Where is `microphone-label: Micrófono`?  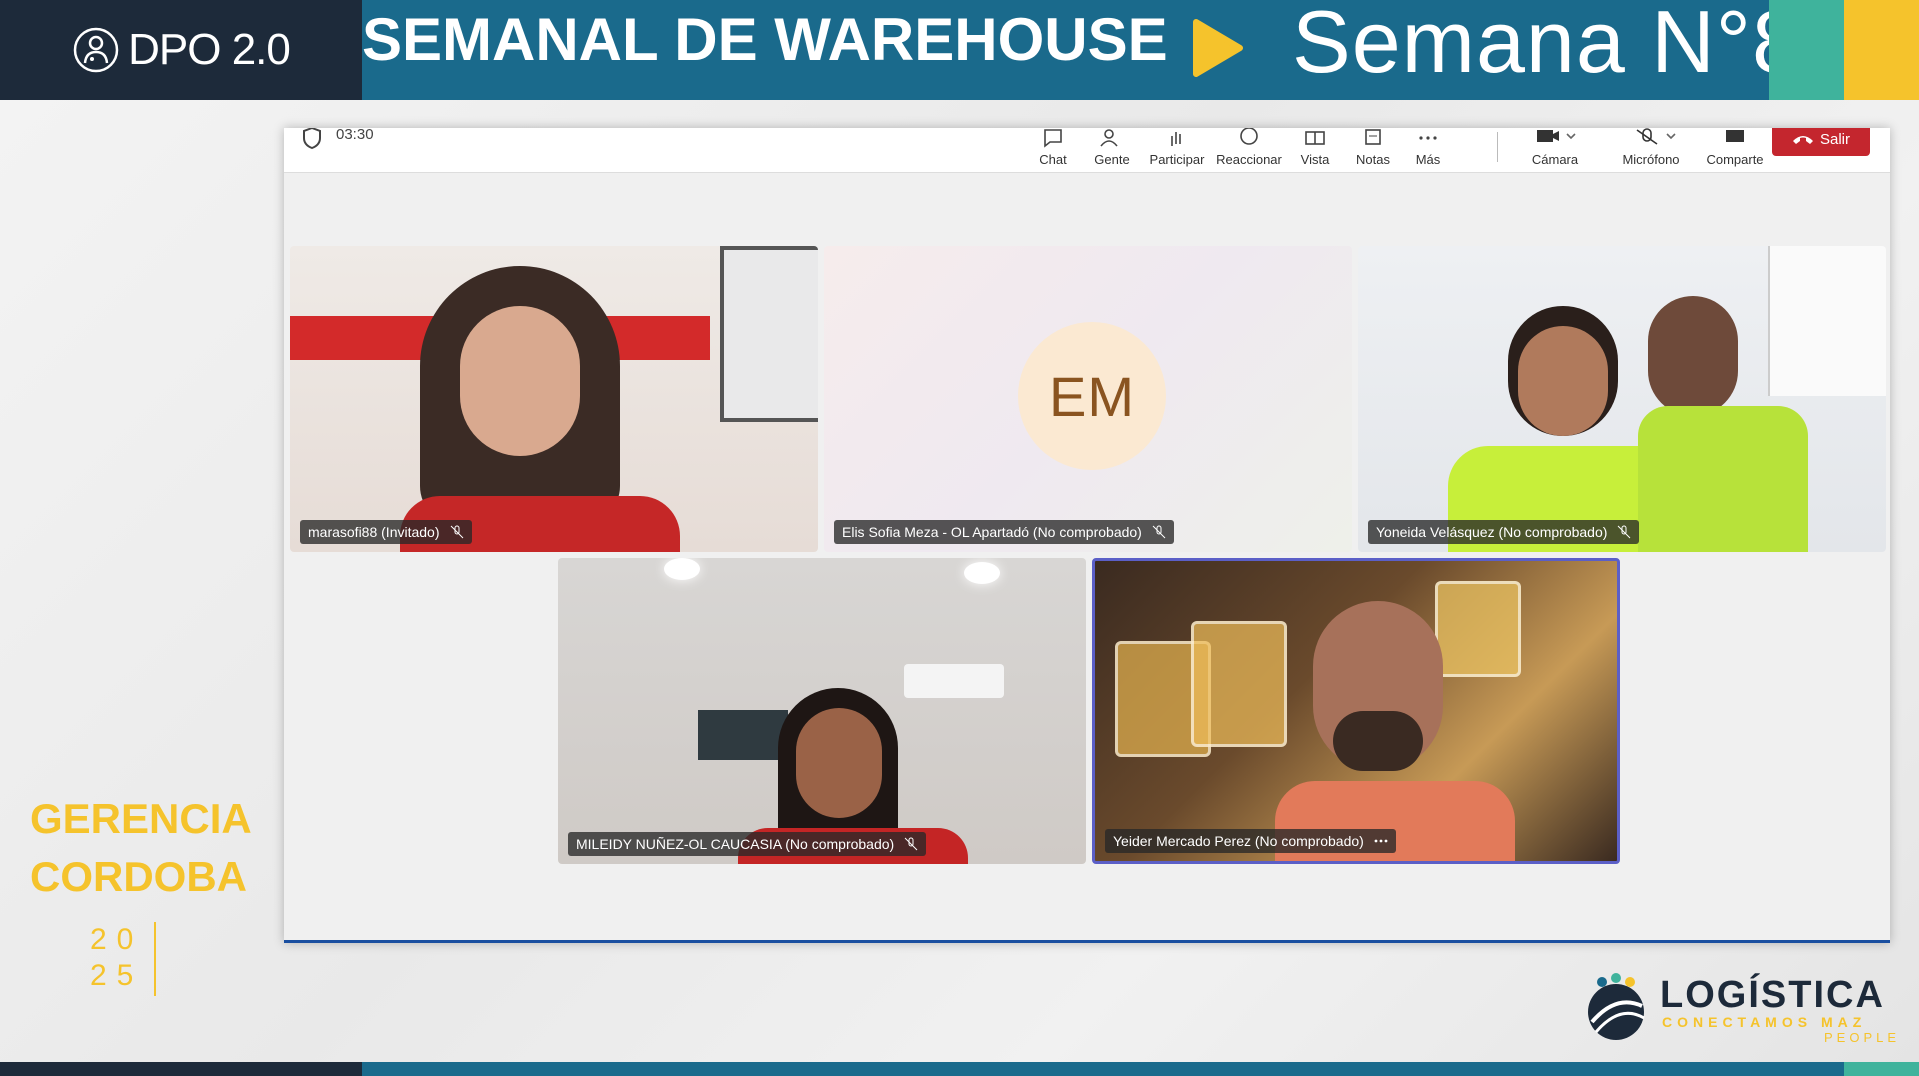
microphone-label: Micrófono is located at coordinates (1651, 159).